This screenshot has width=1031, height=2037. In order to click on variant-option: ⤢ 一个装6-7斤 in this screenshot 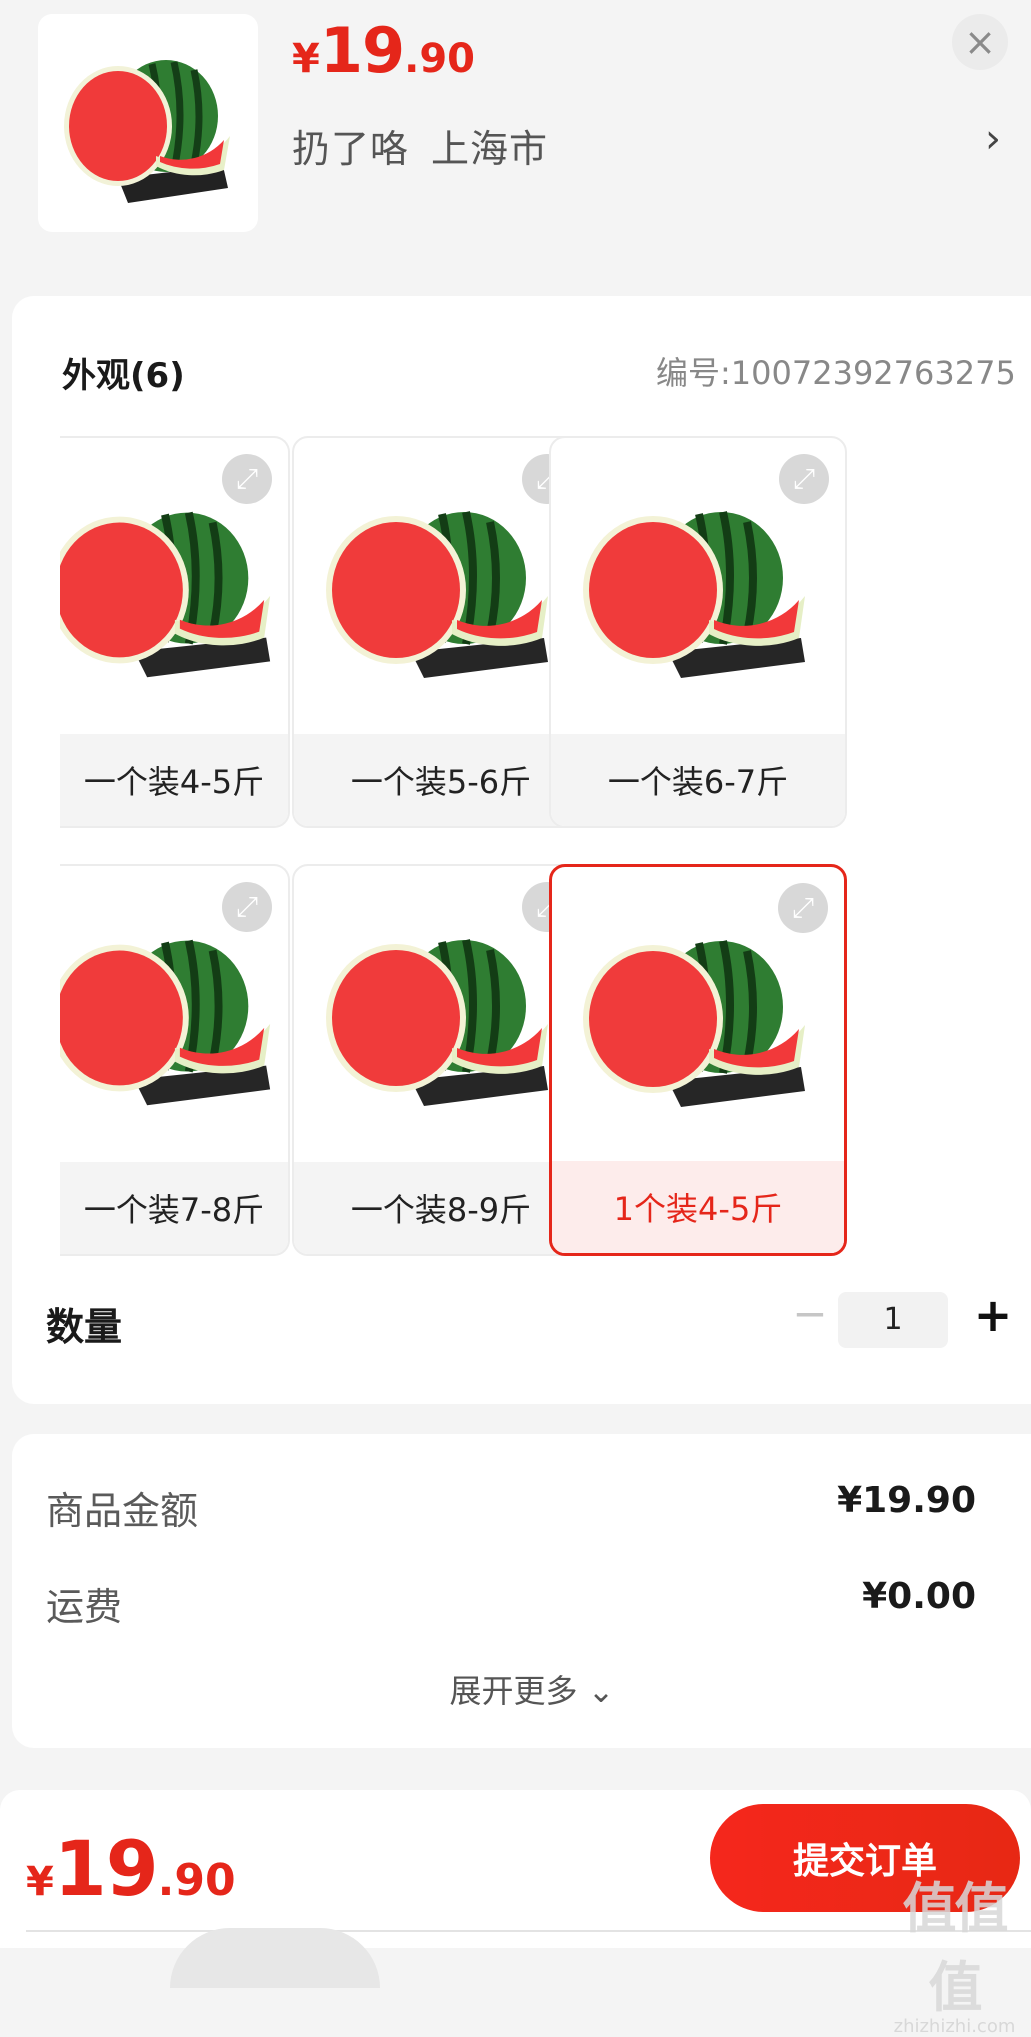, I will do `click(698, 632)`.